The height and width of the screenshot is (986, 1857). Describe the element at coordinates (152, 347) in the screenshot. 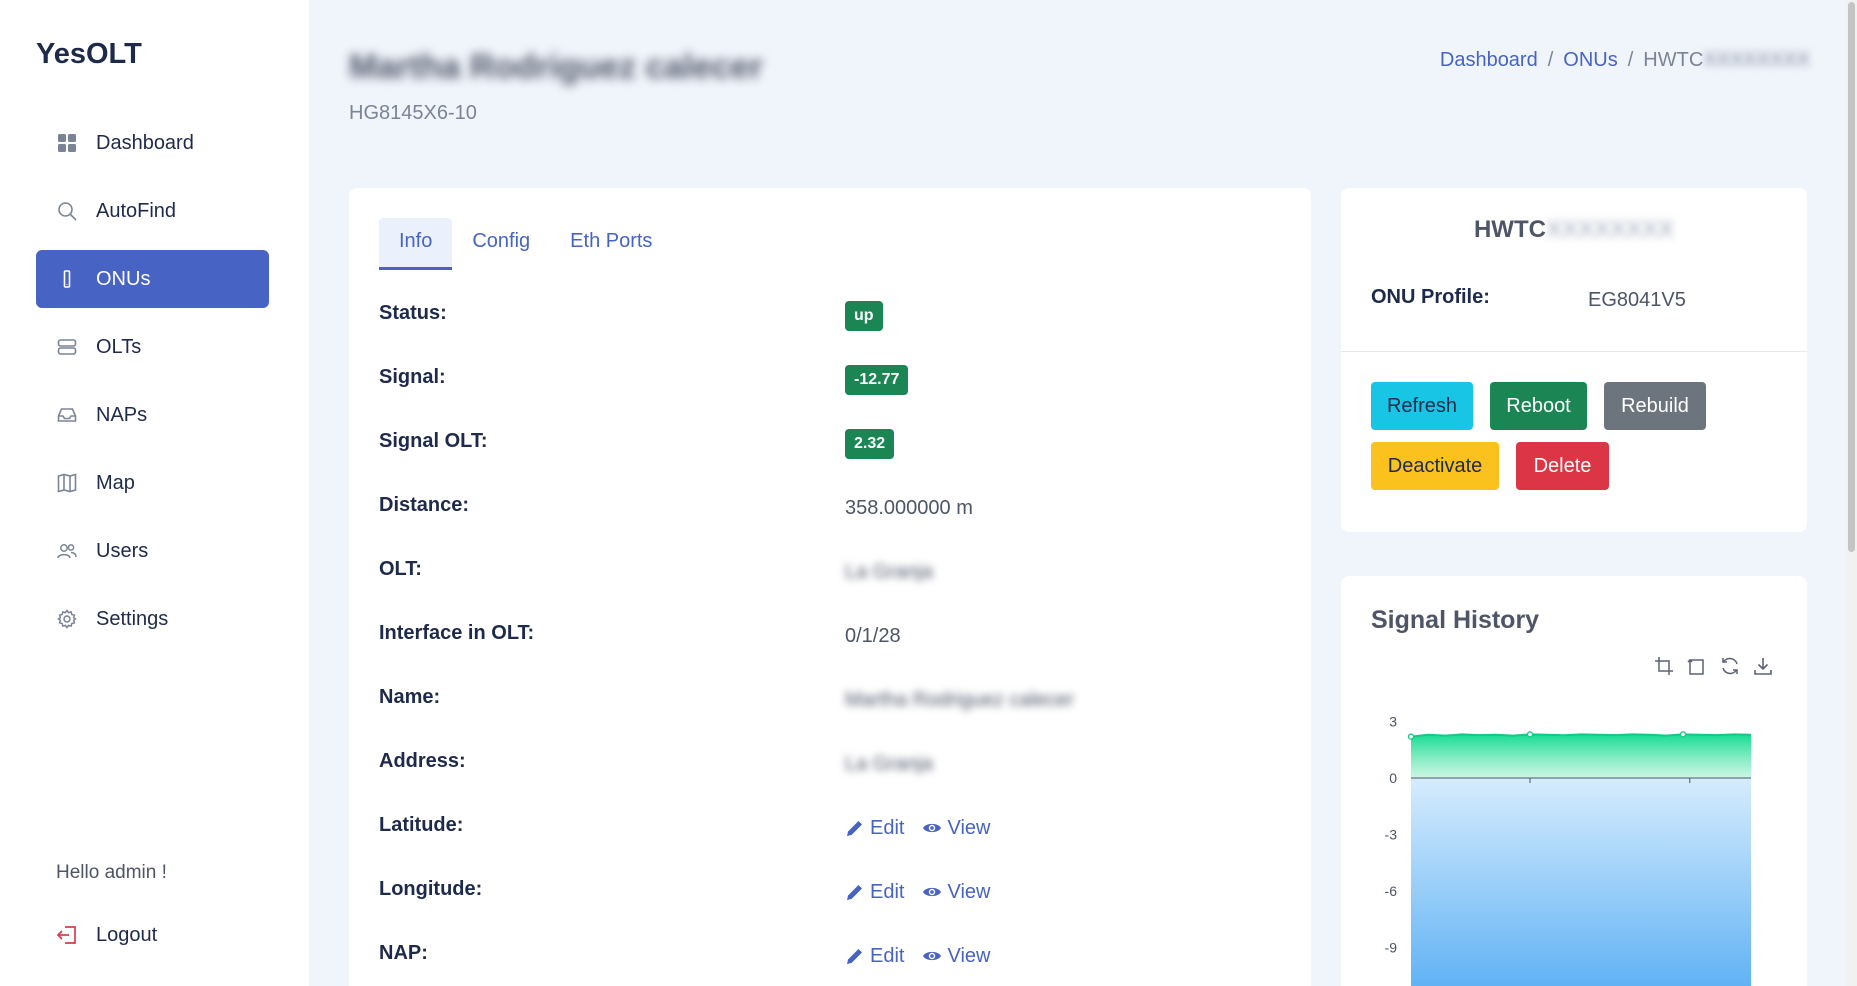

I see `sidebar-item-olts: OLTs` at that location.